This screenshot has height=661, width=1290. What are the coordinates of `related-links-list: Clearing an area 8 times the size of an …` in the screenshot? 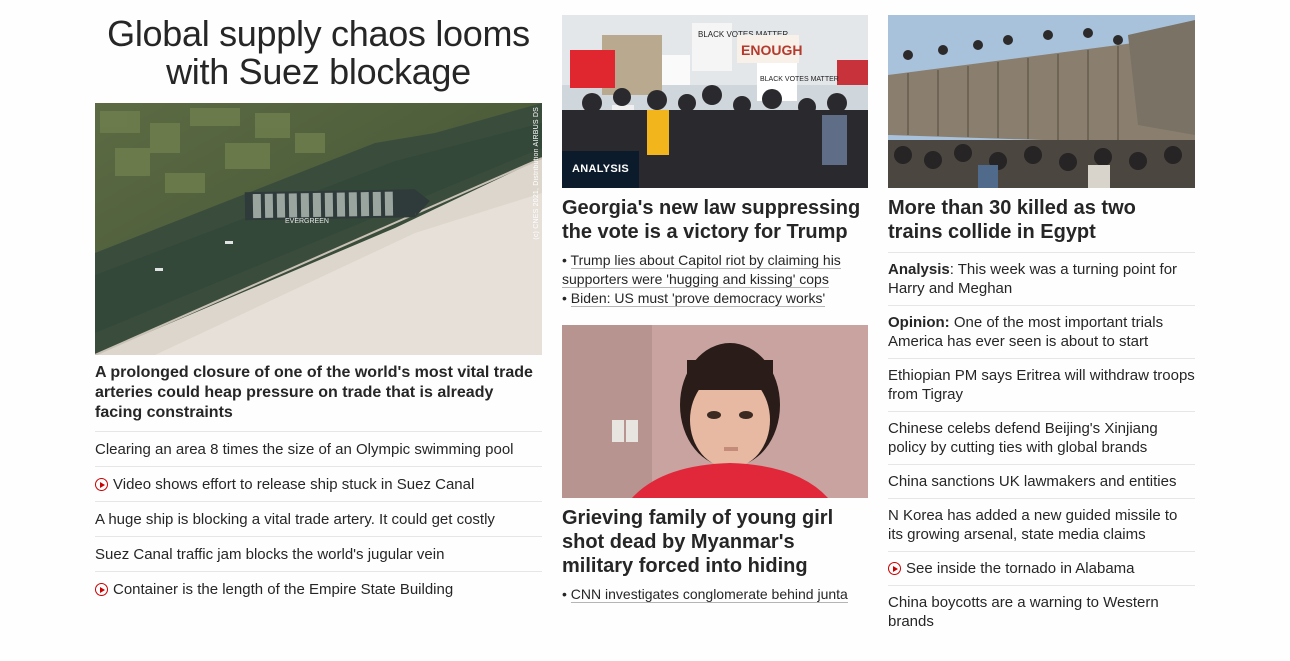 It's located at (318, 518).